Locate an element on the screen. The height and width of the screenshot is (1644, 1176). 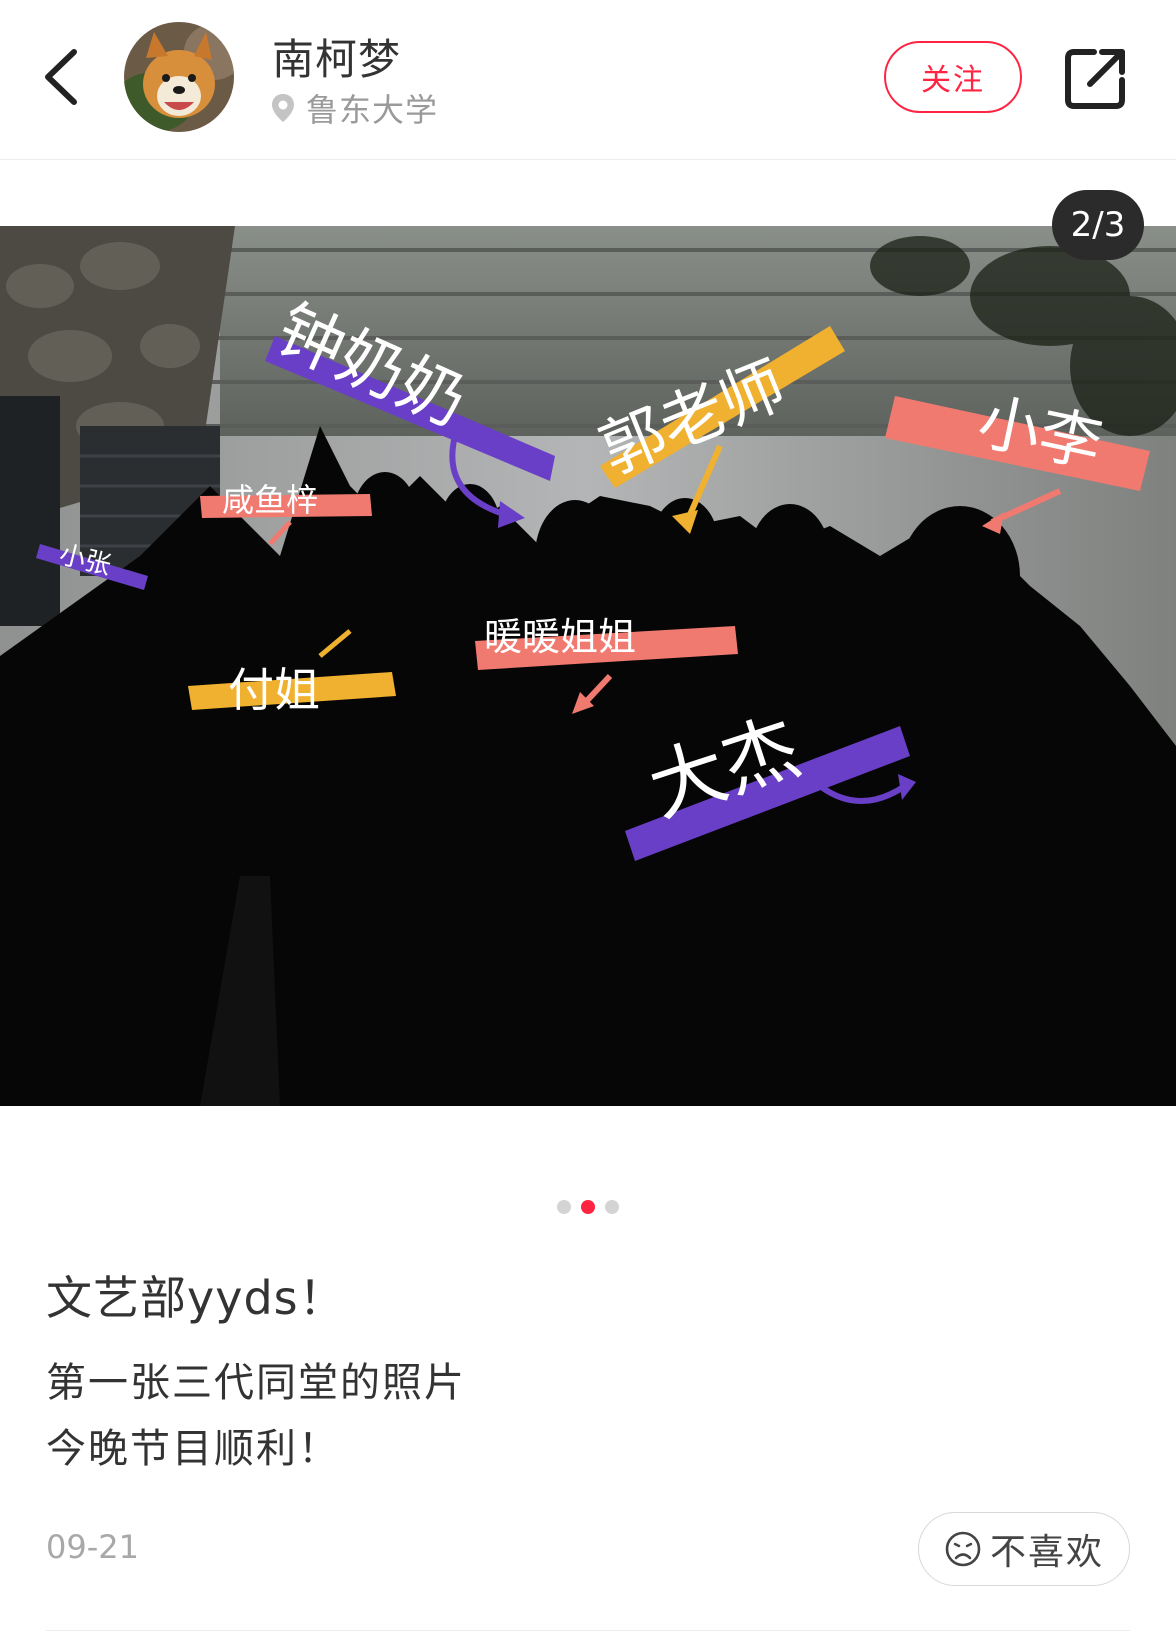
post-date: 09-21 is located at coordinates (92, 1547).